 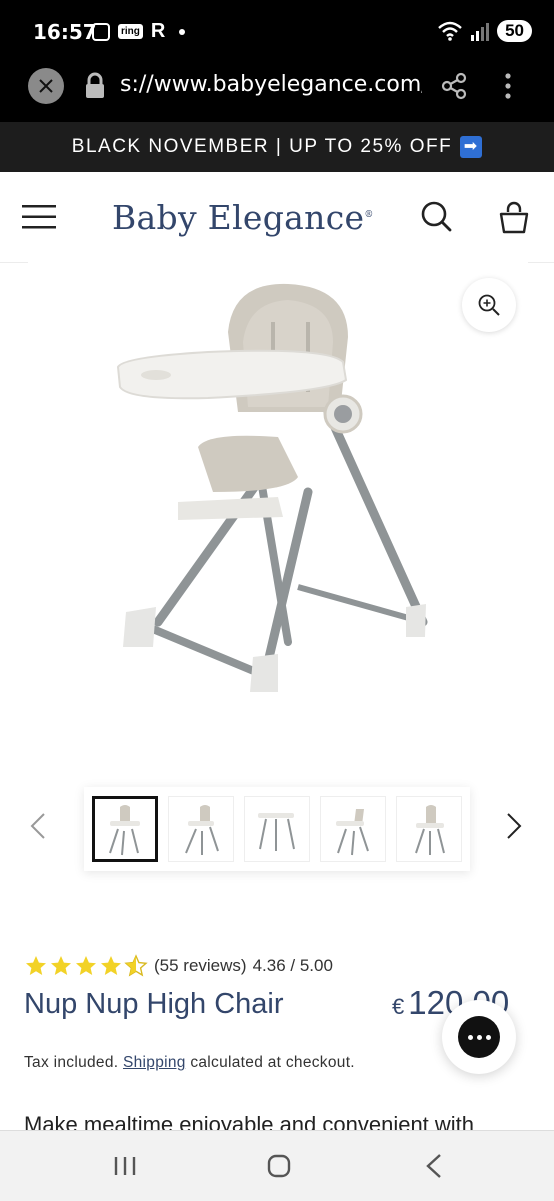 What do you see at coordinates (434, 1166) in the screenshot?
I see `back-icon` at bounding box center [434, 1166].